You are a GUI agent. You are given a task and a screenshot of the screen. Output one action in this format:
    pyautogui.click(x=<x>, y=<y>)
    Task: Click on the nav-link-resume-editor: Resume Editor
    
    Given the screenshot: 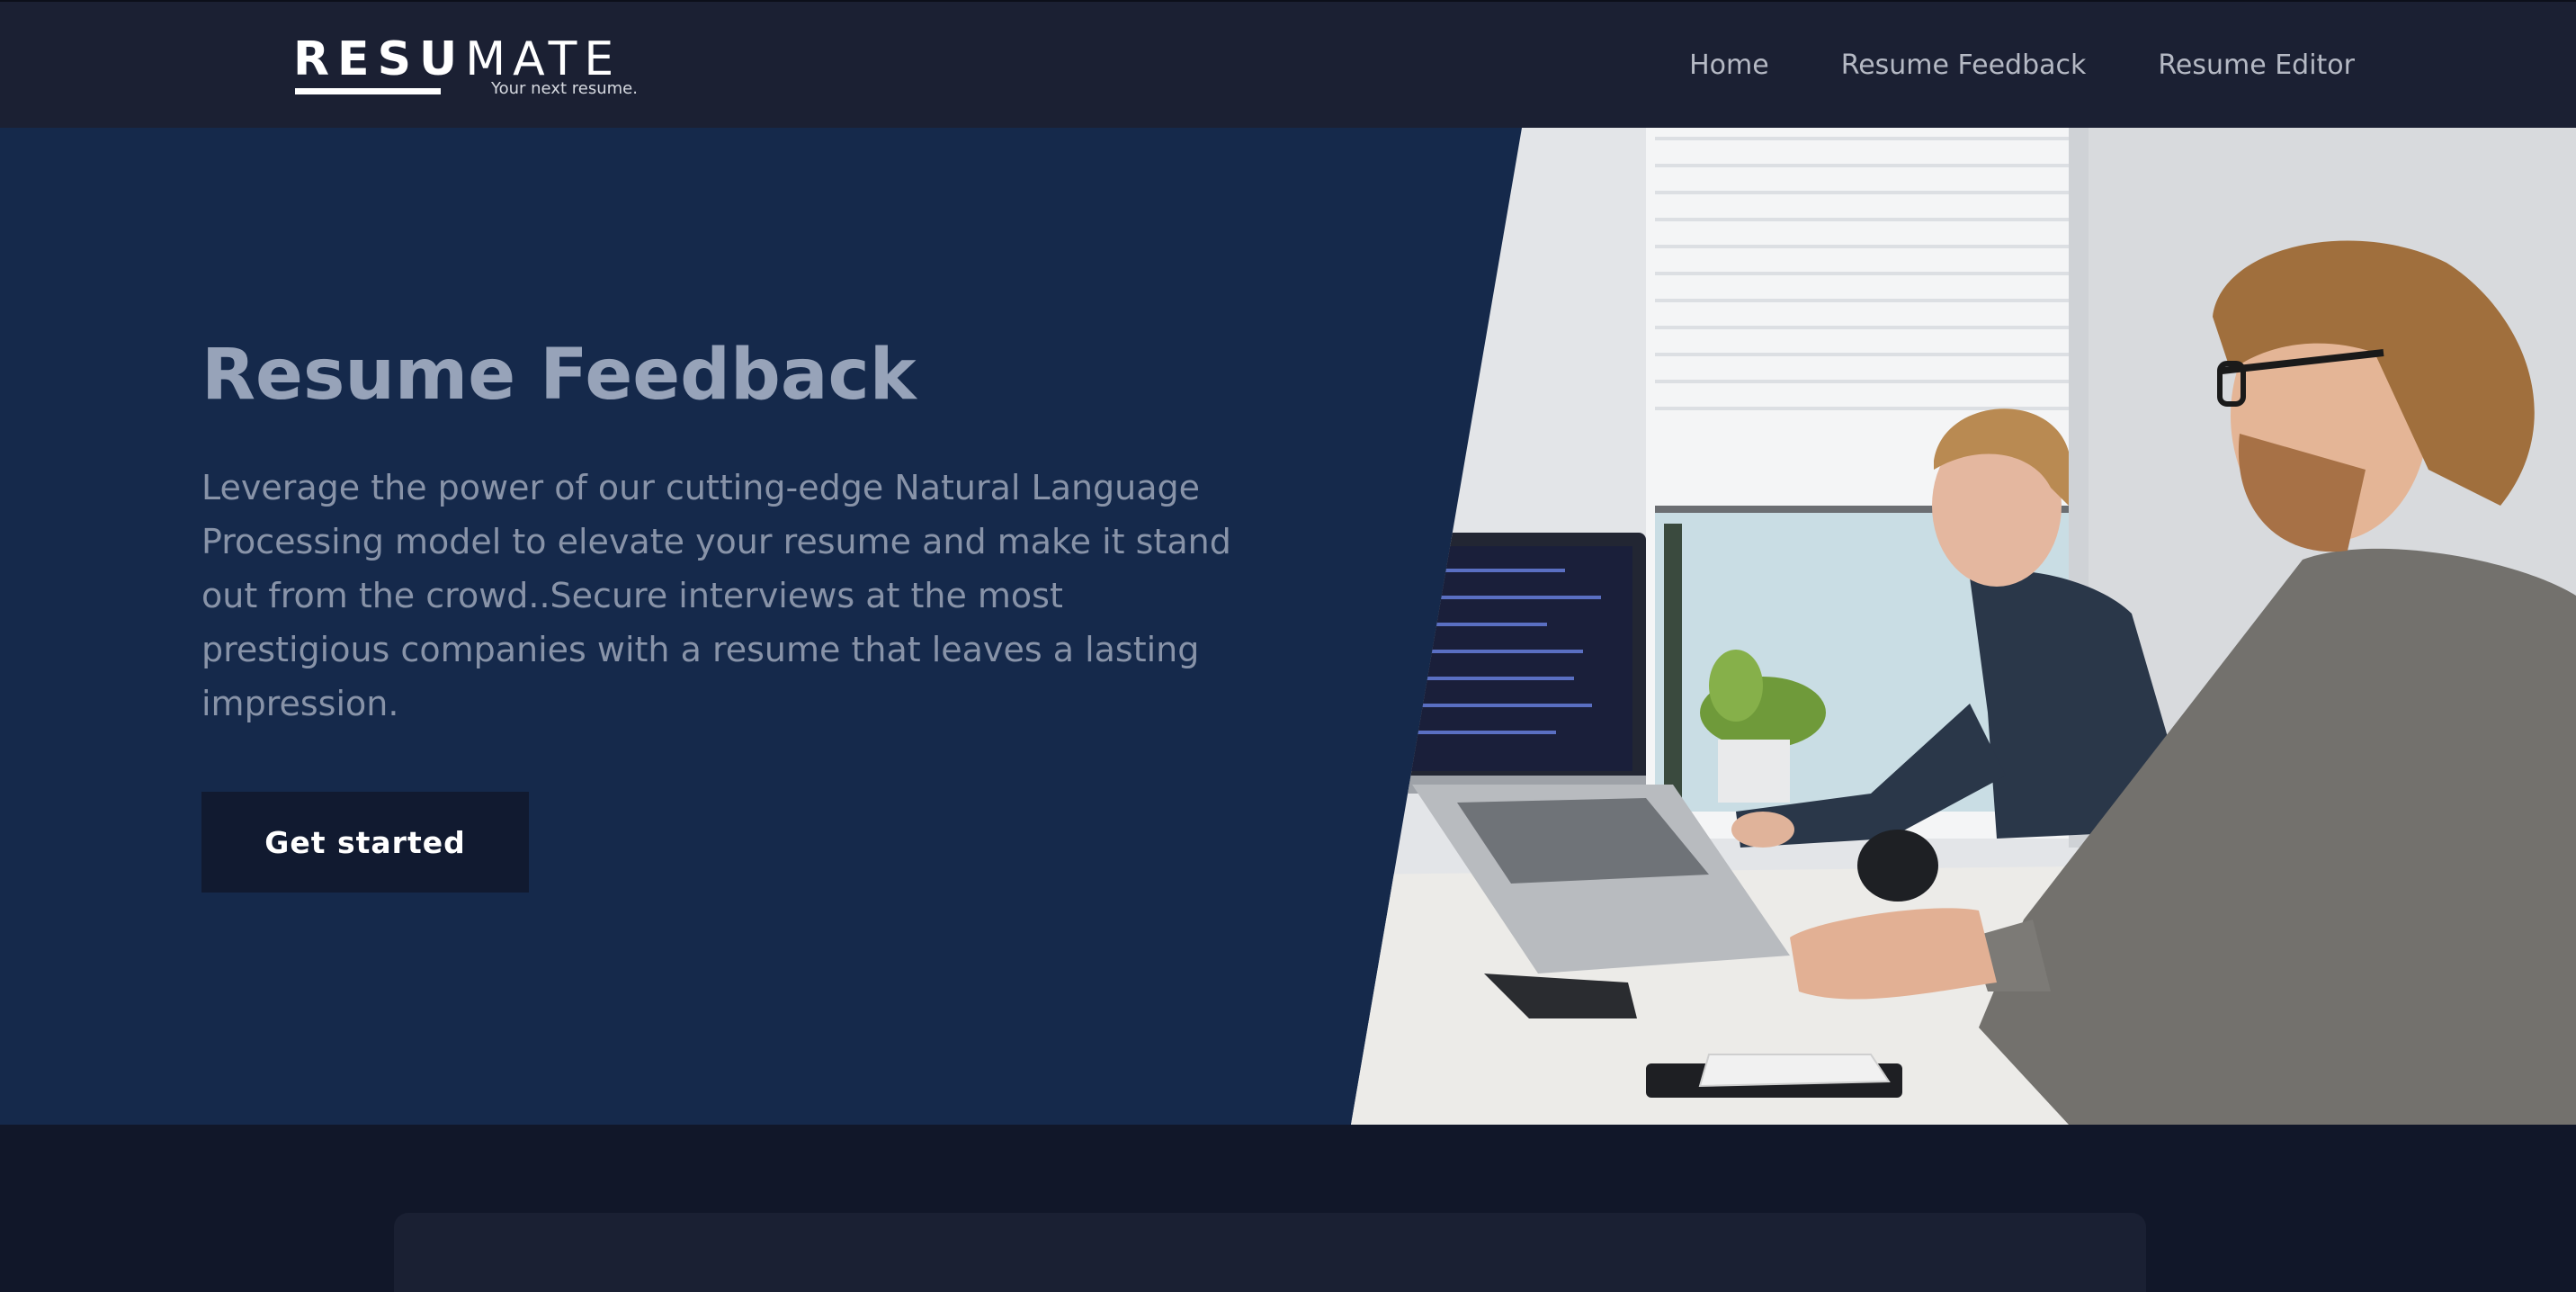 What is the action you would take?
    pyautogui.click(x=2256, y=65)
    